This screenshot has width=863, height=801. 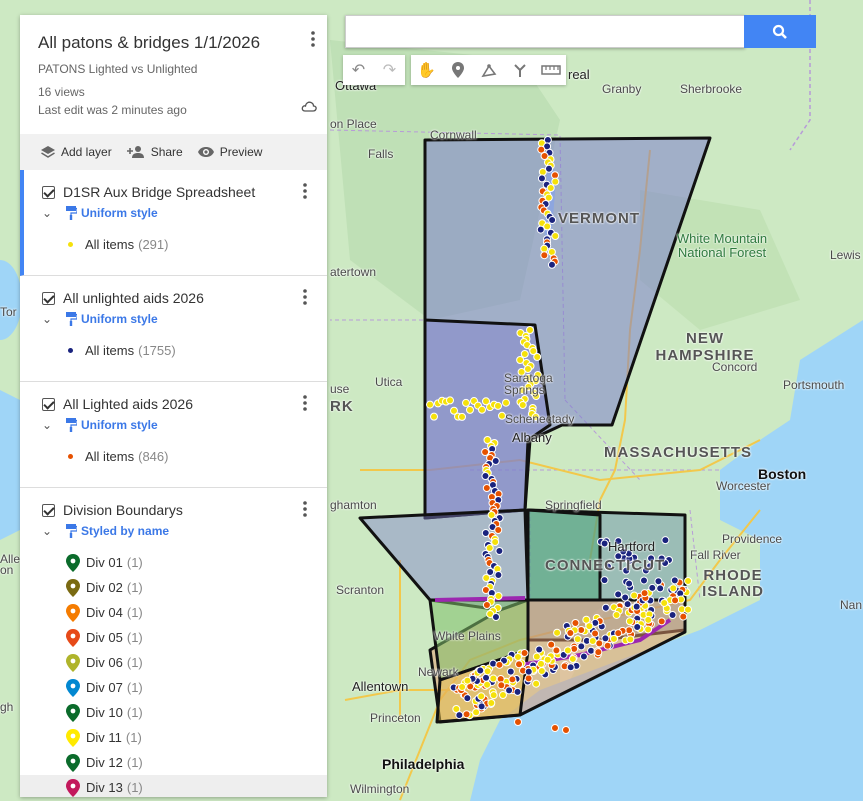 I want to click on layer-name: Division Boundarys, so click(x=123, y=510).